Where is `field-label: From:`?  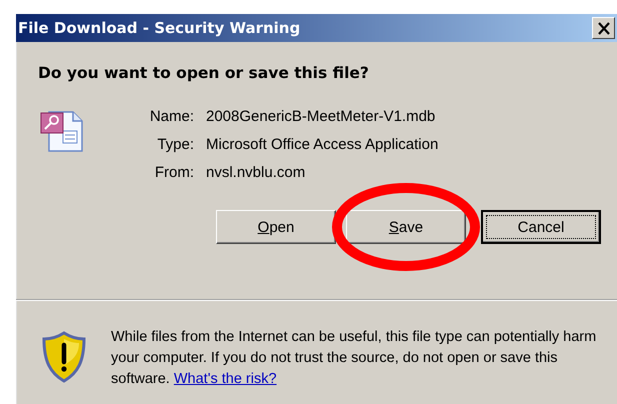 field-label: From: is located at coordinates (174, 172).